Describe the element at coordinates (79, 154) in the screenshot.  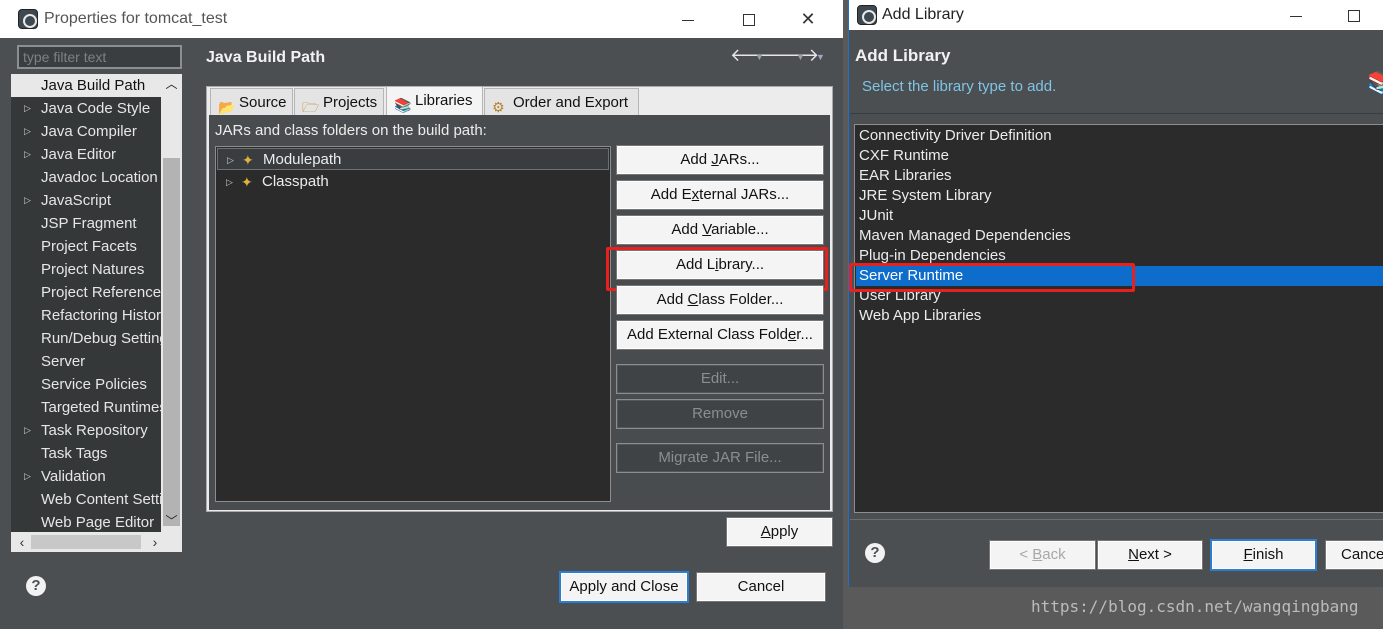
I see `nav-item-label: Java Editor` at that location.